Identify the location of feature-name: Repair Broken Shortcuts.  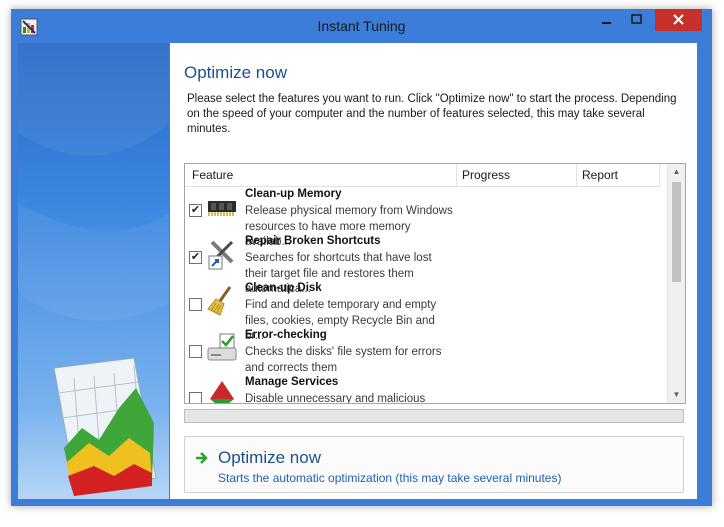
(313, 241).